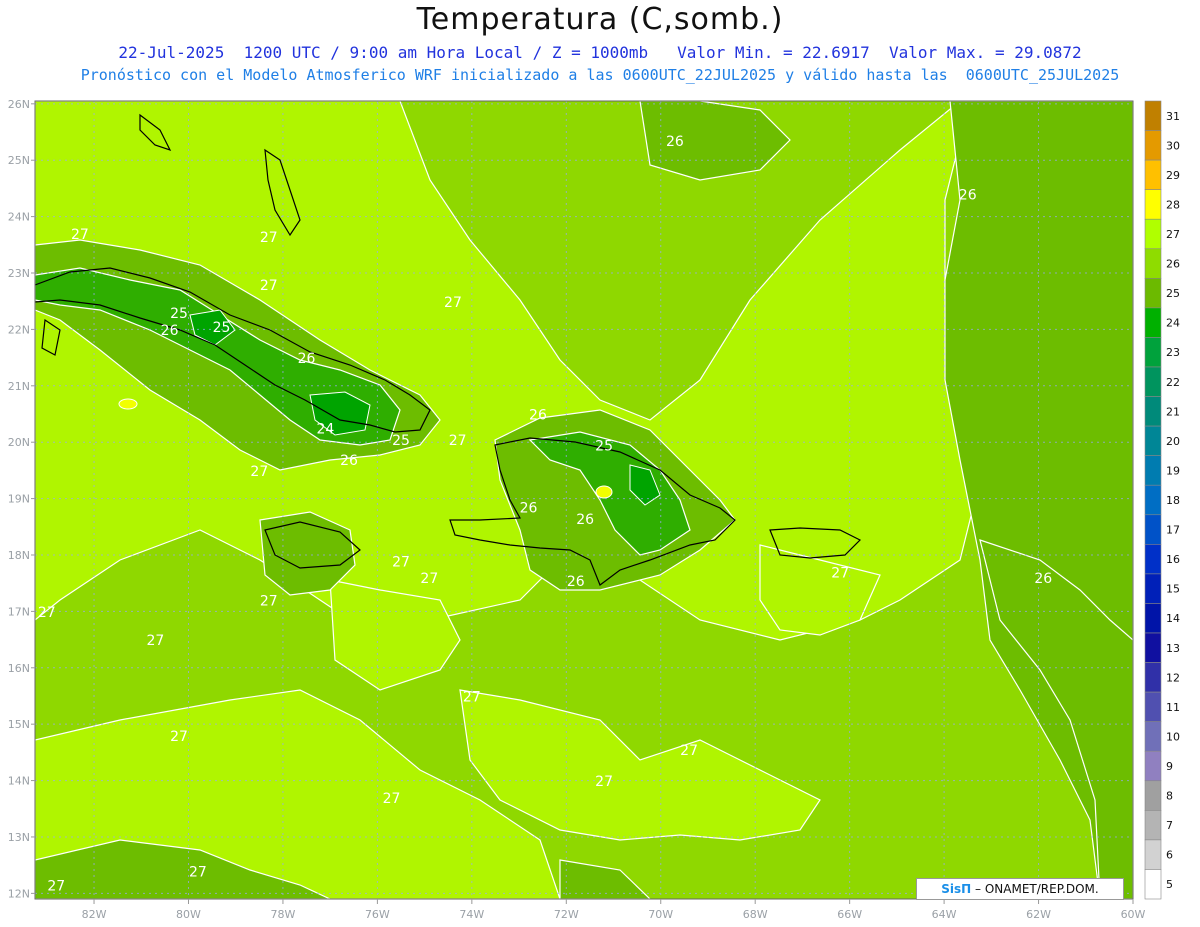  Describe the element at coordinates (1173, 589) in the screenshot. I see `colorbar-label: 15` at that location.